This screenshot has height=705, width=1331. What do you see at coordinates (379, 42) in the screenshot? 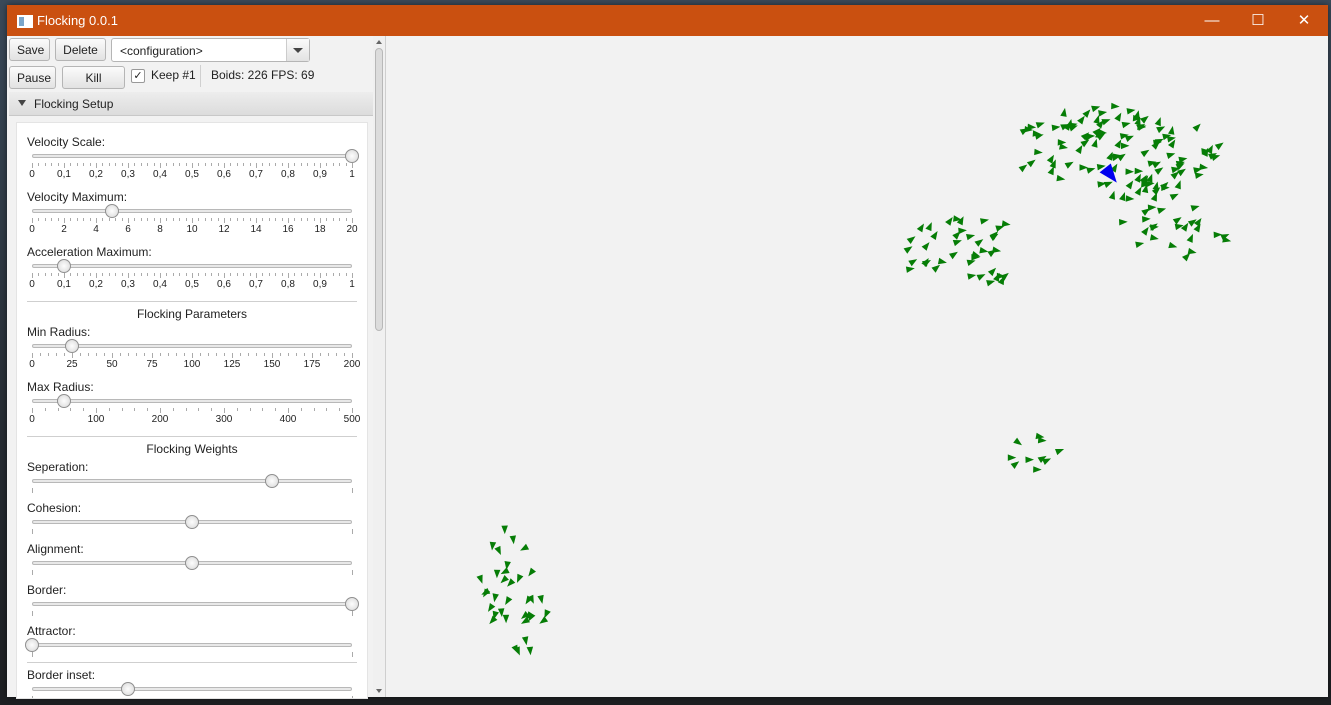
I see `scroll-up-icon` at bounding box center [379, 42].